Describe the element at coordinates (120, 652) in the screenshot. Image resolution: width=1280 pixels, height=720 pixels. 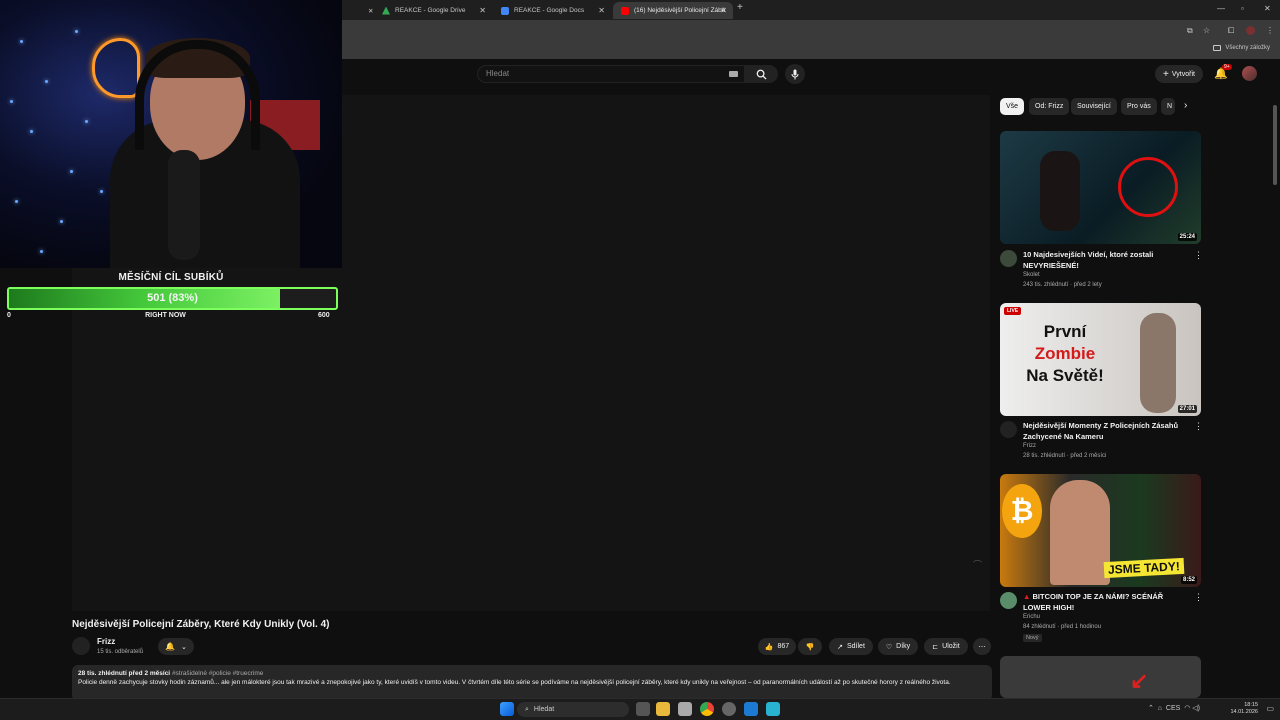
I see `subscriber-count: 15 tis. odběratelů` at that location.